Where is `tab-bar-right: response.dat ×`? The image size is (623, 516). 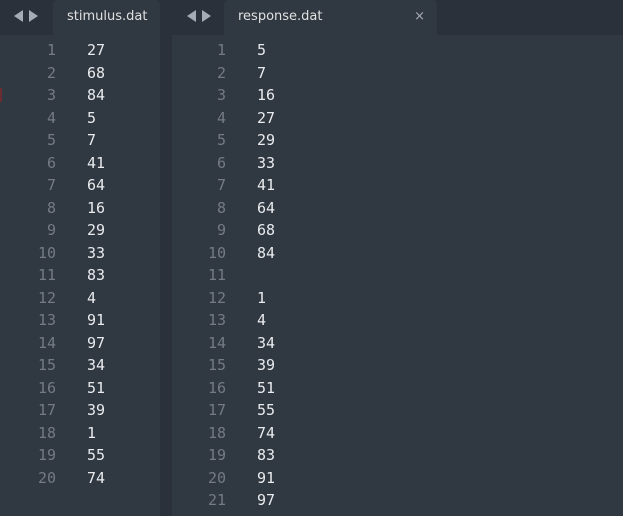
tab-bar-right: response.dat × is located at coordinates (397, 17).